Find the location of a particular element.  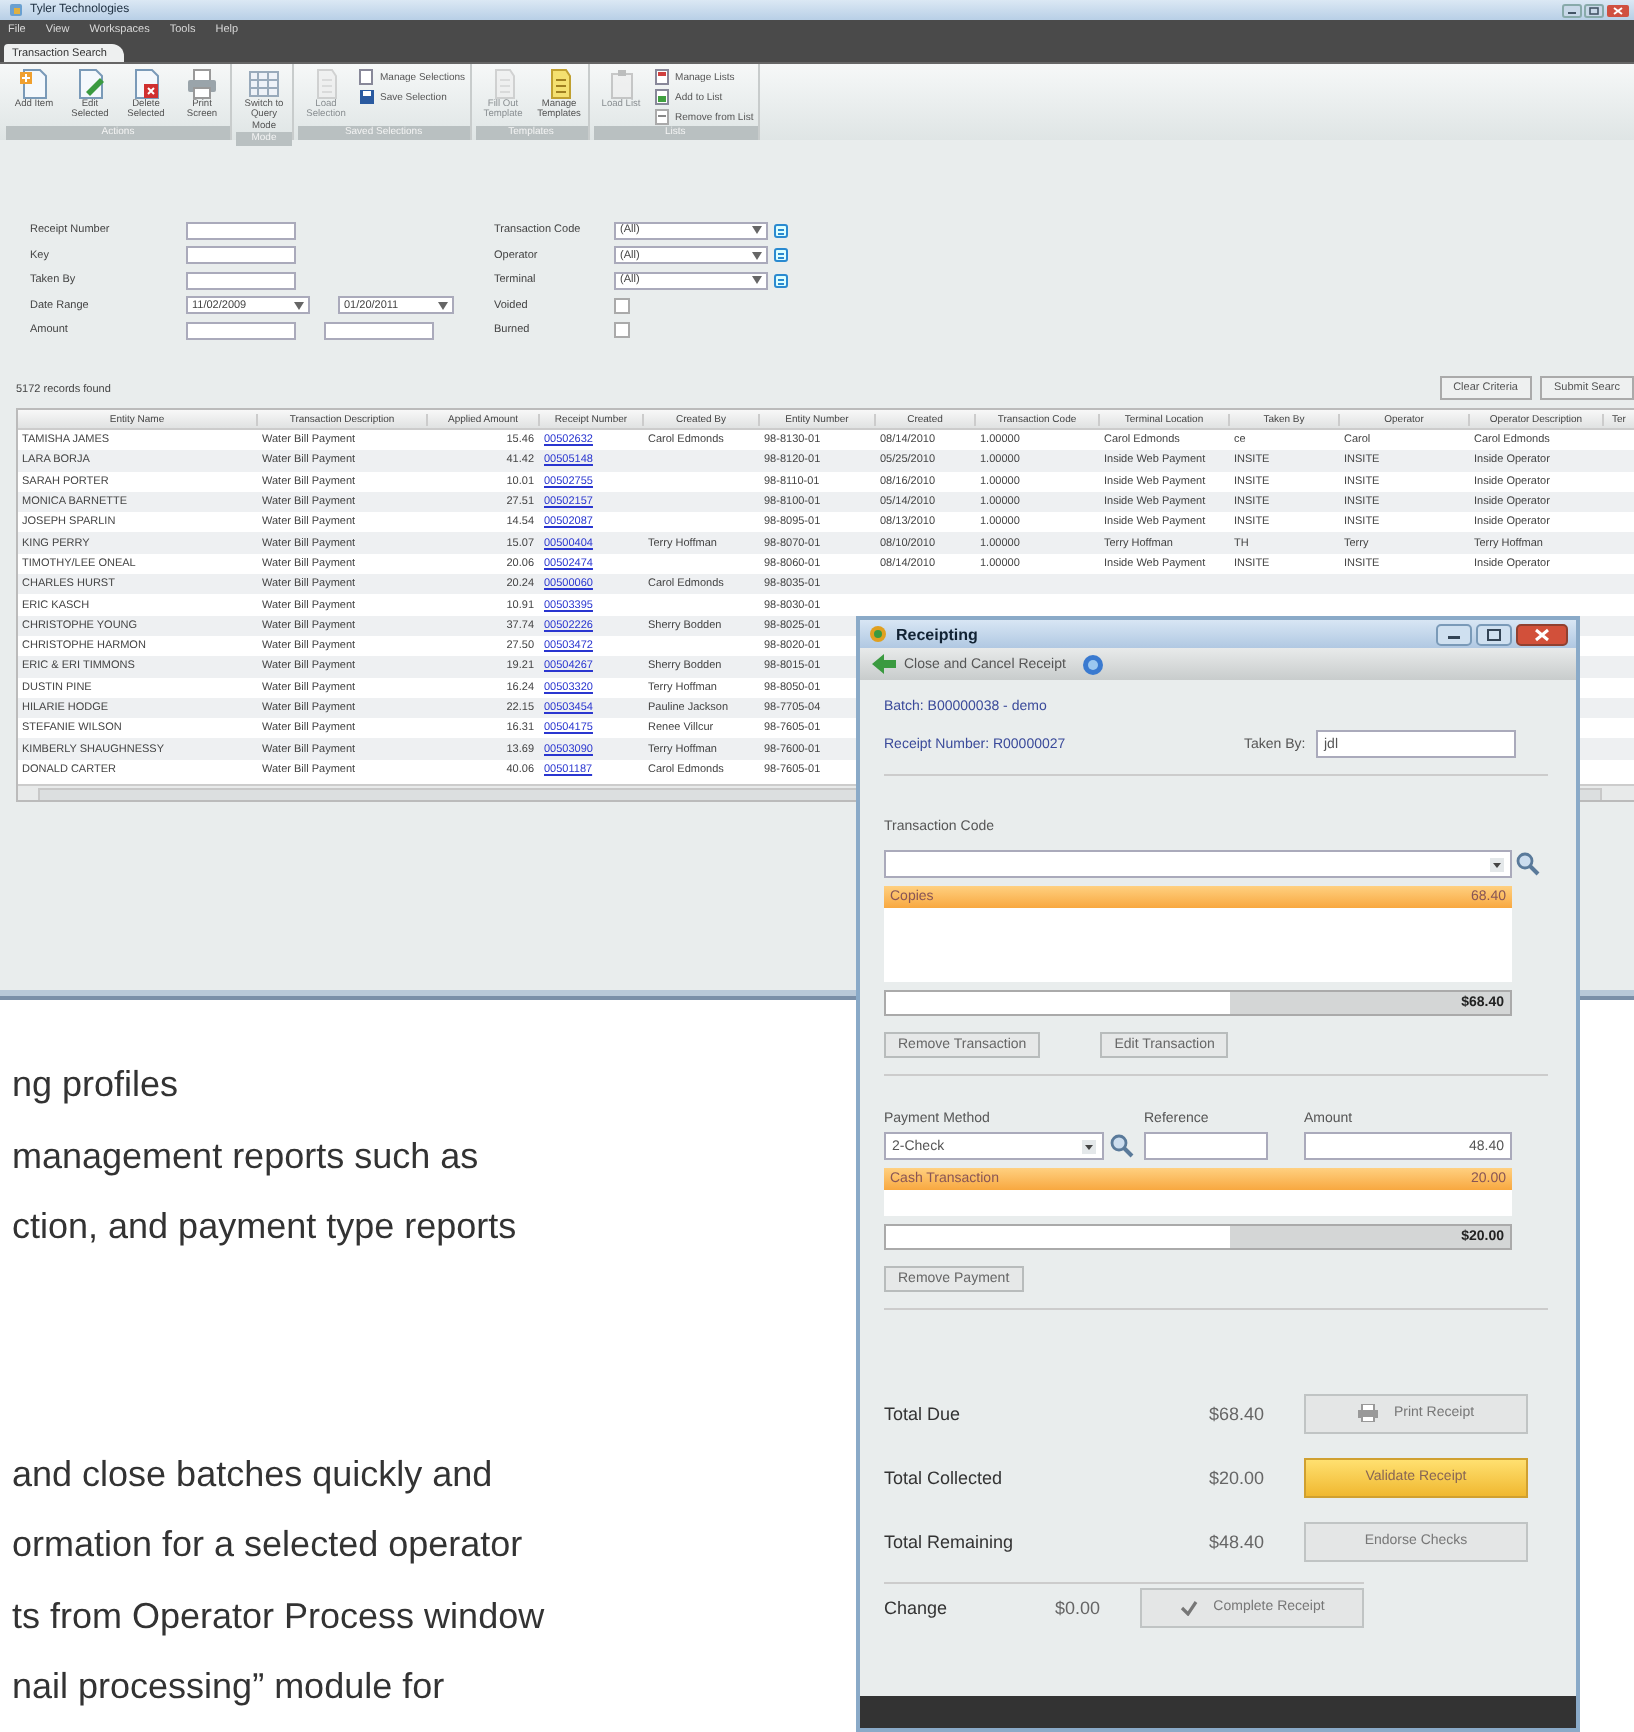

help-icon is located at coordinates (1092, 664).